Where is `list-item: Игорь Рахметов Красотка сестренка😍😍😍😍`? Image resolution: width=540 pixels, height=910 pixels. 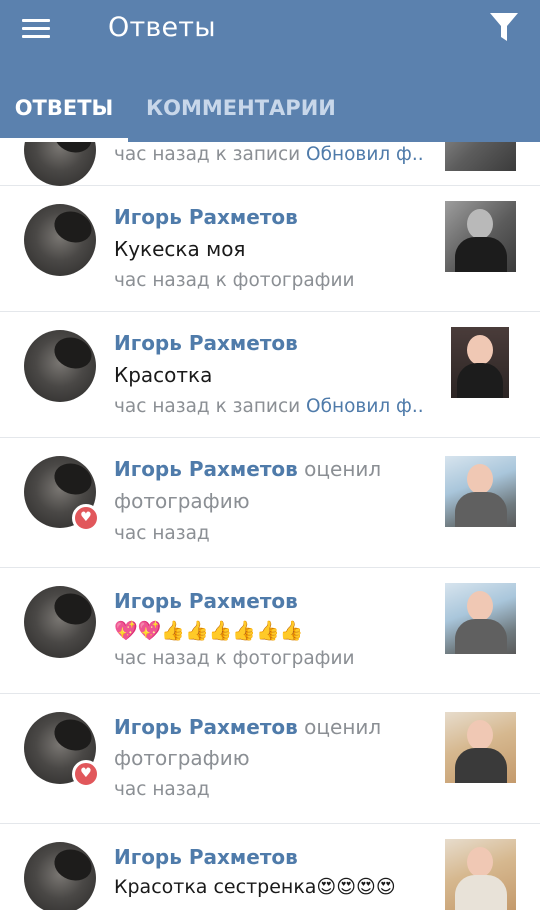
list-item: Игорь Рахметов Красотка сестренка😍😍😍😍 is located at coordinates (270, 867).